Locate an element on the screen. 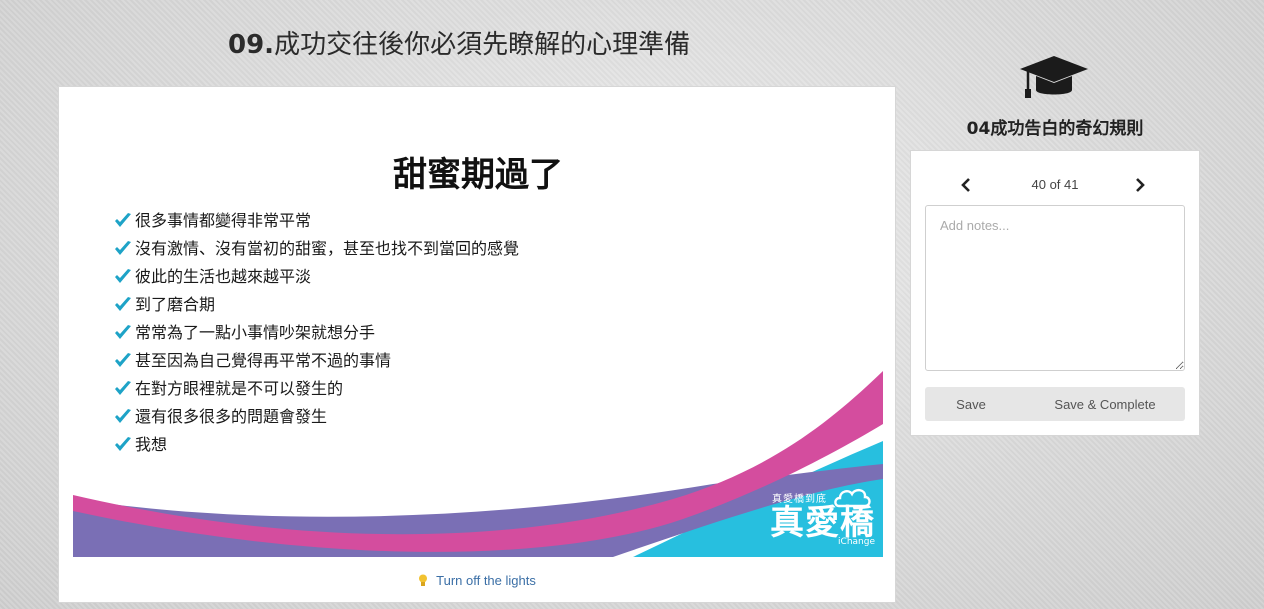 The image size is (1264, 609). lesson-title: 09.成功交往後你必須先瞭解的心理準備 is located at coordinates (538, 42).